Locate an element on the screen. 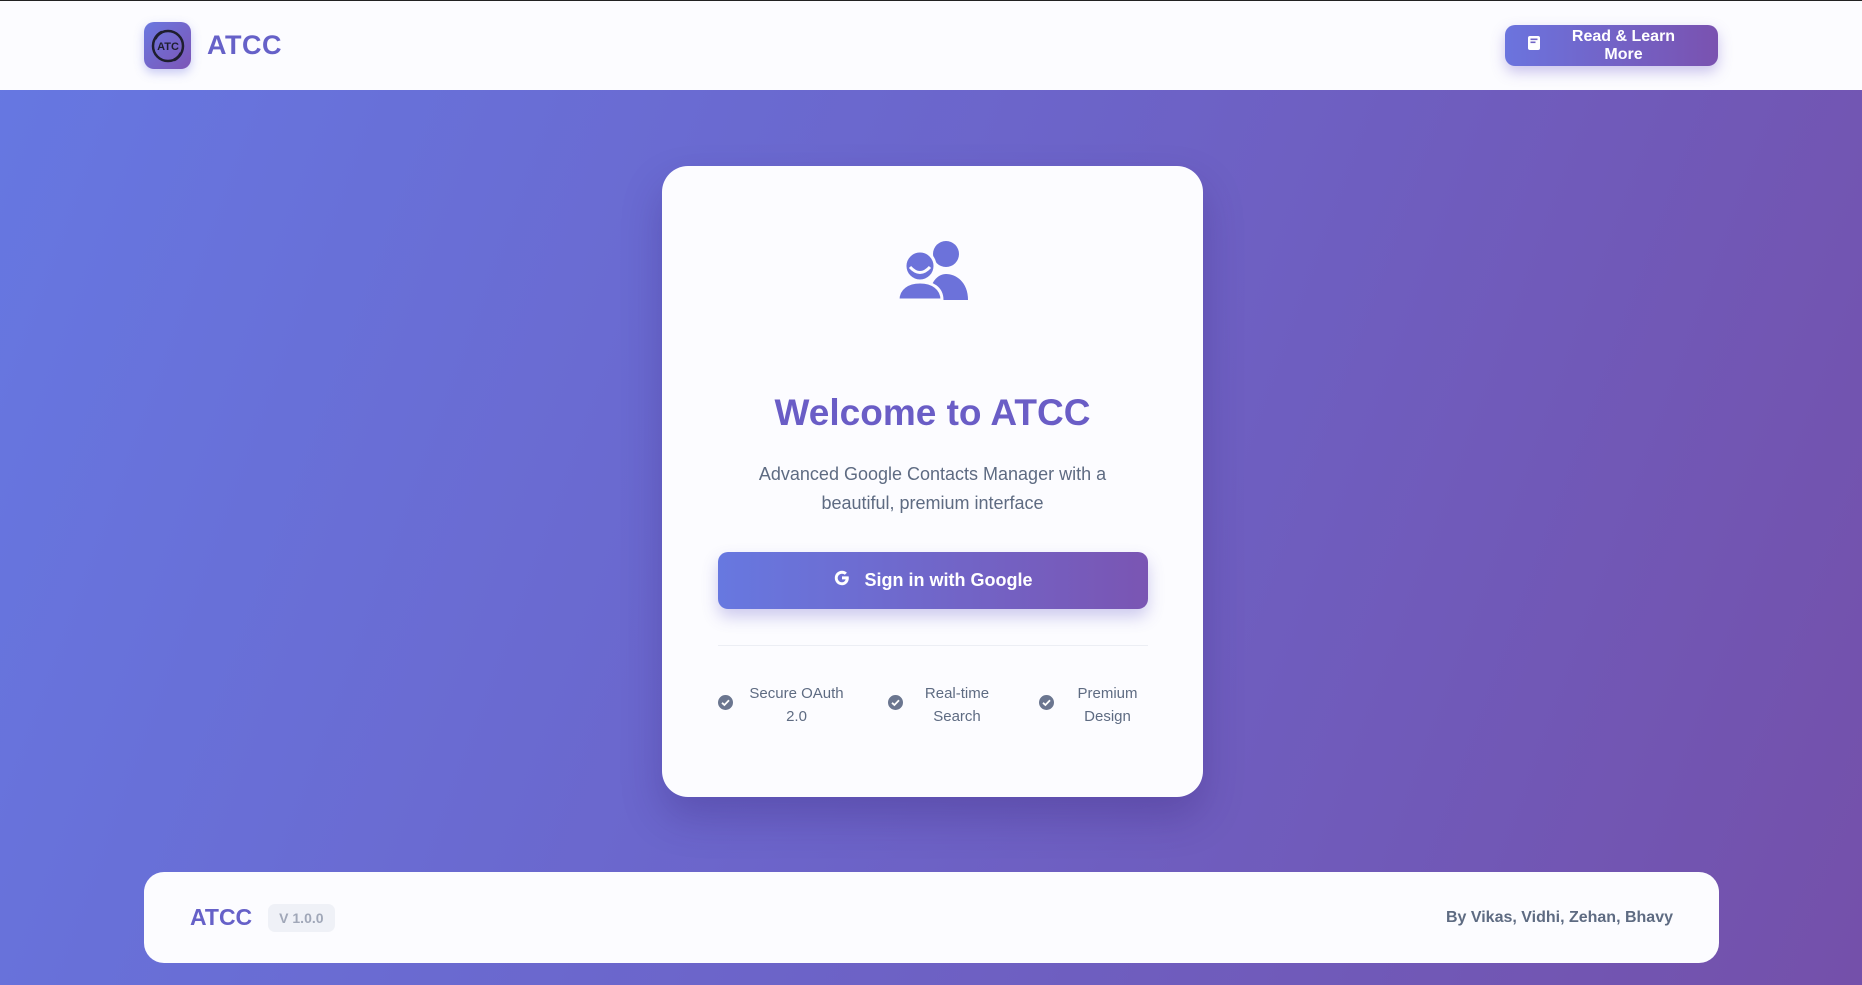  brand: ATC ATCC is located at coordinates (213, 45).